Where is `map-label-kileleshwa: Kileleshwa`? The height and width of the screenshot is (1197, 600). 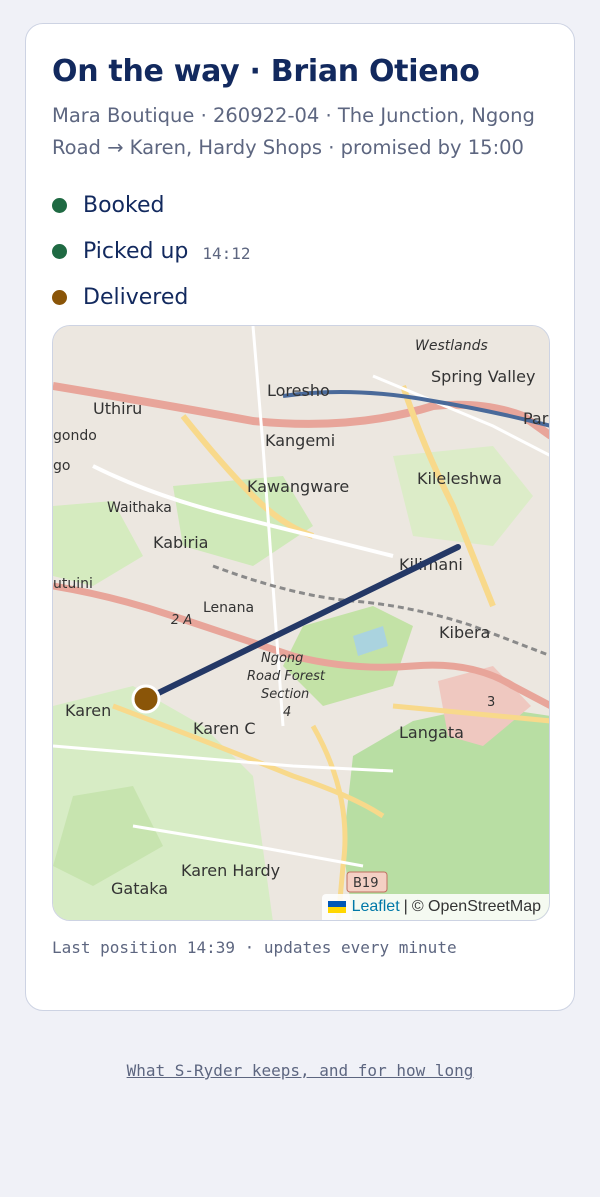 map-label-kileleshwa: Kileleshwa is located at coordinates (459, 478).